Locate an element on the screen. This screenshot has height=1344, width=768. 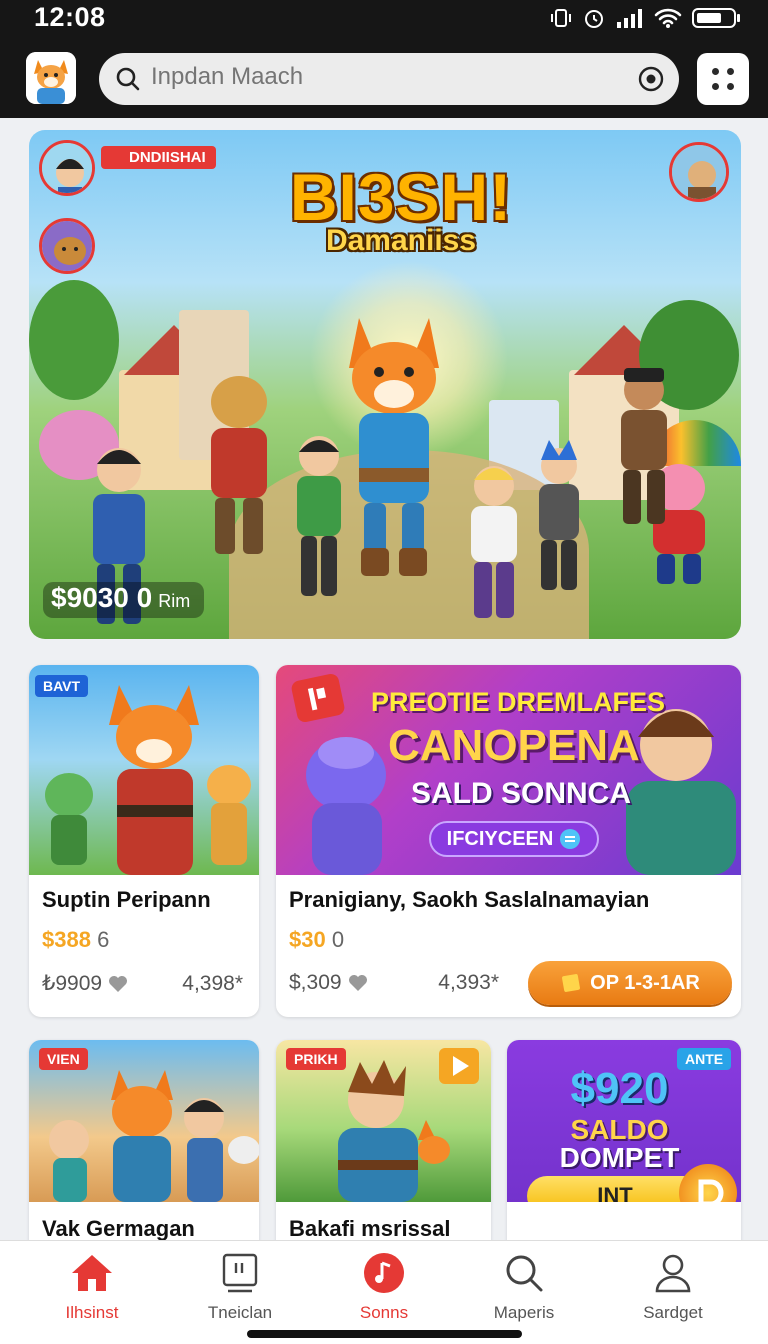
card-price: $388 6 is located at coordinates (75, 940).